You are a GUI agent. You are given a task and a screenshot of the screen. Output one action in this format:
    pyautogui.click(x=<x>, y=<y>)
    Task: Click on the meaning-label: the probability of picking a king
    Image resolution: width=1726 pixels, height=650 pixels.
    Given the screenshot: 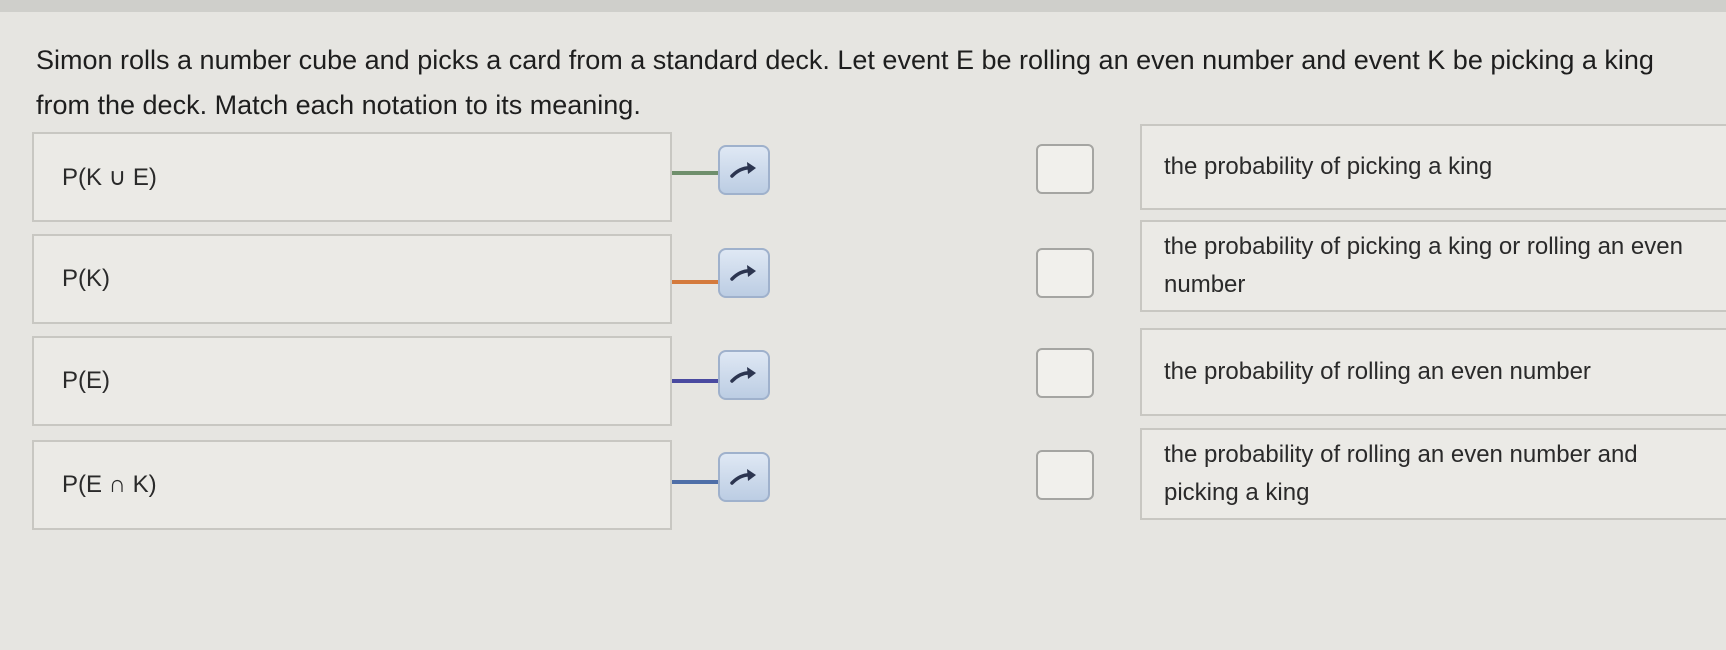 What is the action you would take?
    pyautogui.click(x=1328, y=166)
    